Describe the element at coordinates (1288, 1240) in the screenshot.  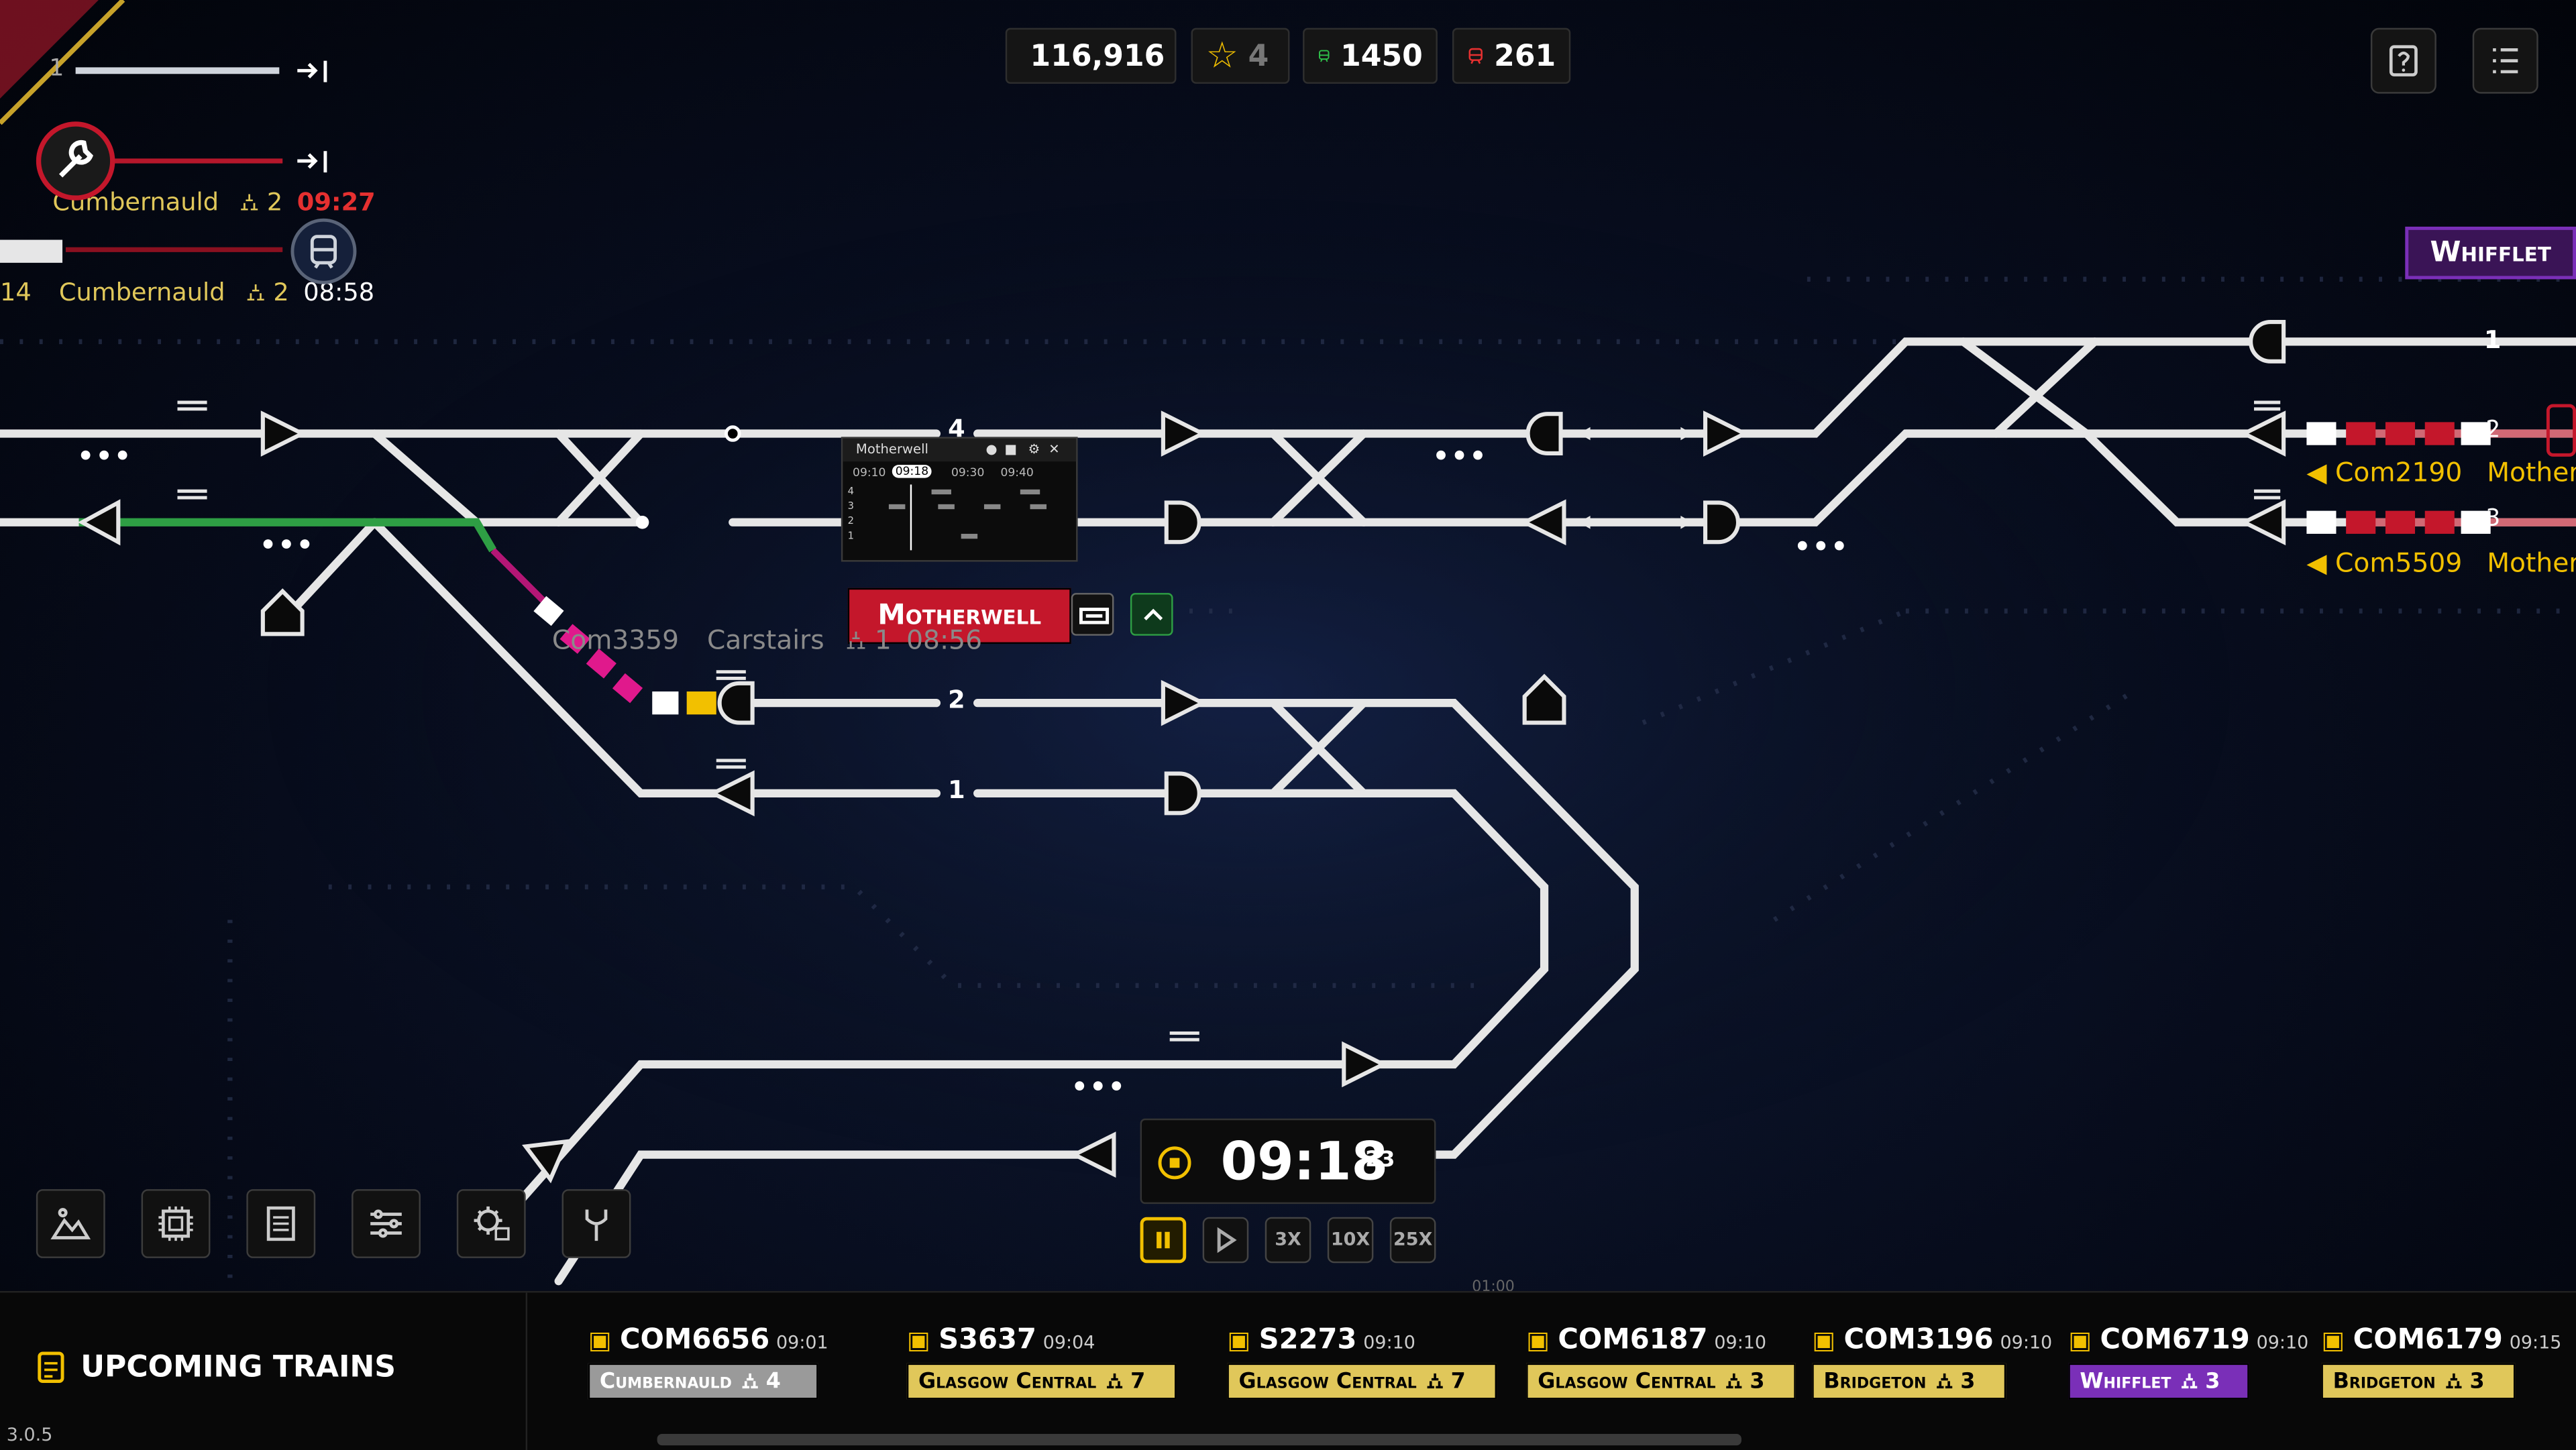
I see `speed-3x-button: 3X` at that location.